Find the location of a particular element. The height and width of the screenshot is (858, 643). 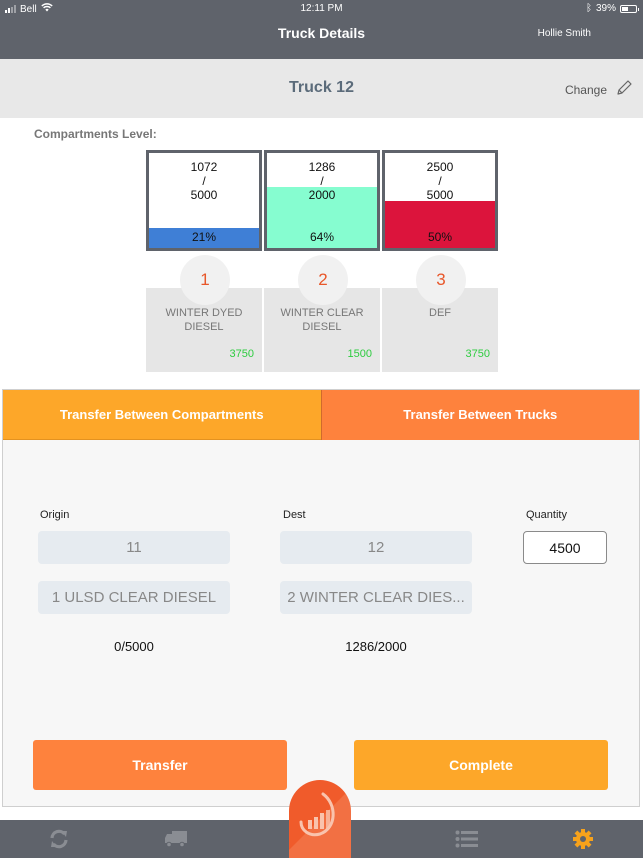

tank-percent: 21% is located at coordinates (204, 237).